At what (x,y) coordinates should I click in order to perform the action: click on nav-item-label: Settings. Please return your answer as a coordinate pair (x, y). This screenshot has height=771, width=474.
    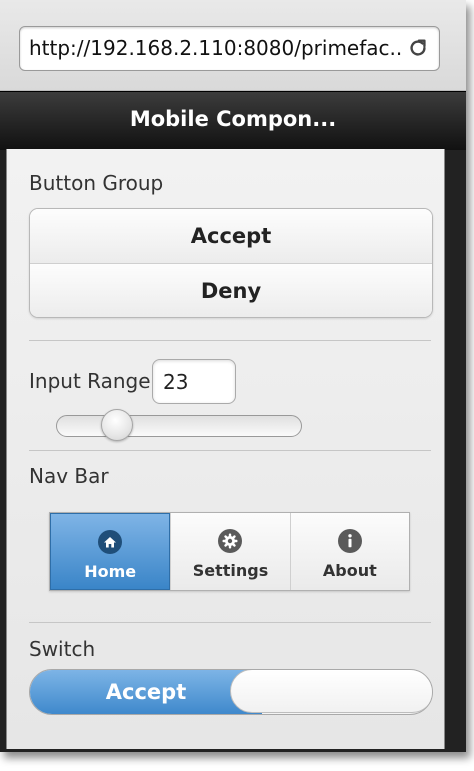
    Looking at the image, I should click on (230, 570).